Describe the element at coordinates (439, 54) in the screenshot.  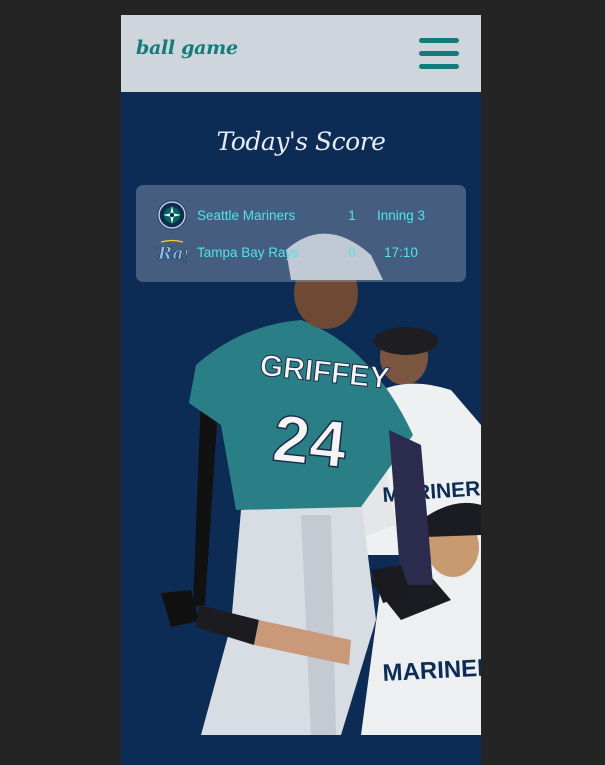
I see `hamburger-menu-icon` at that location.